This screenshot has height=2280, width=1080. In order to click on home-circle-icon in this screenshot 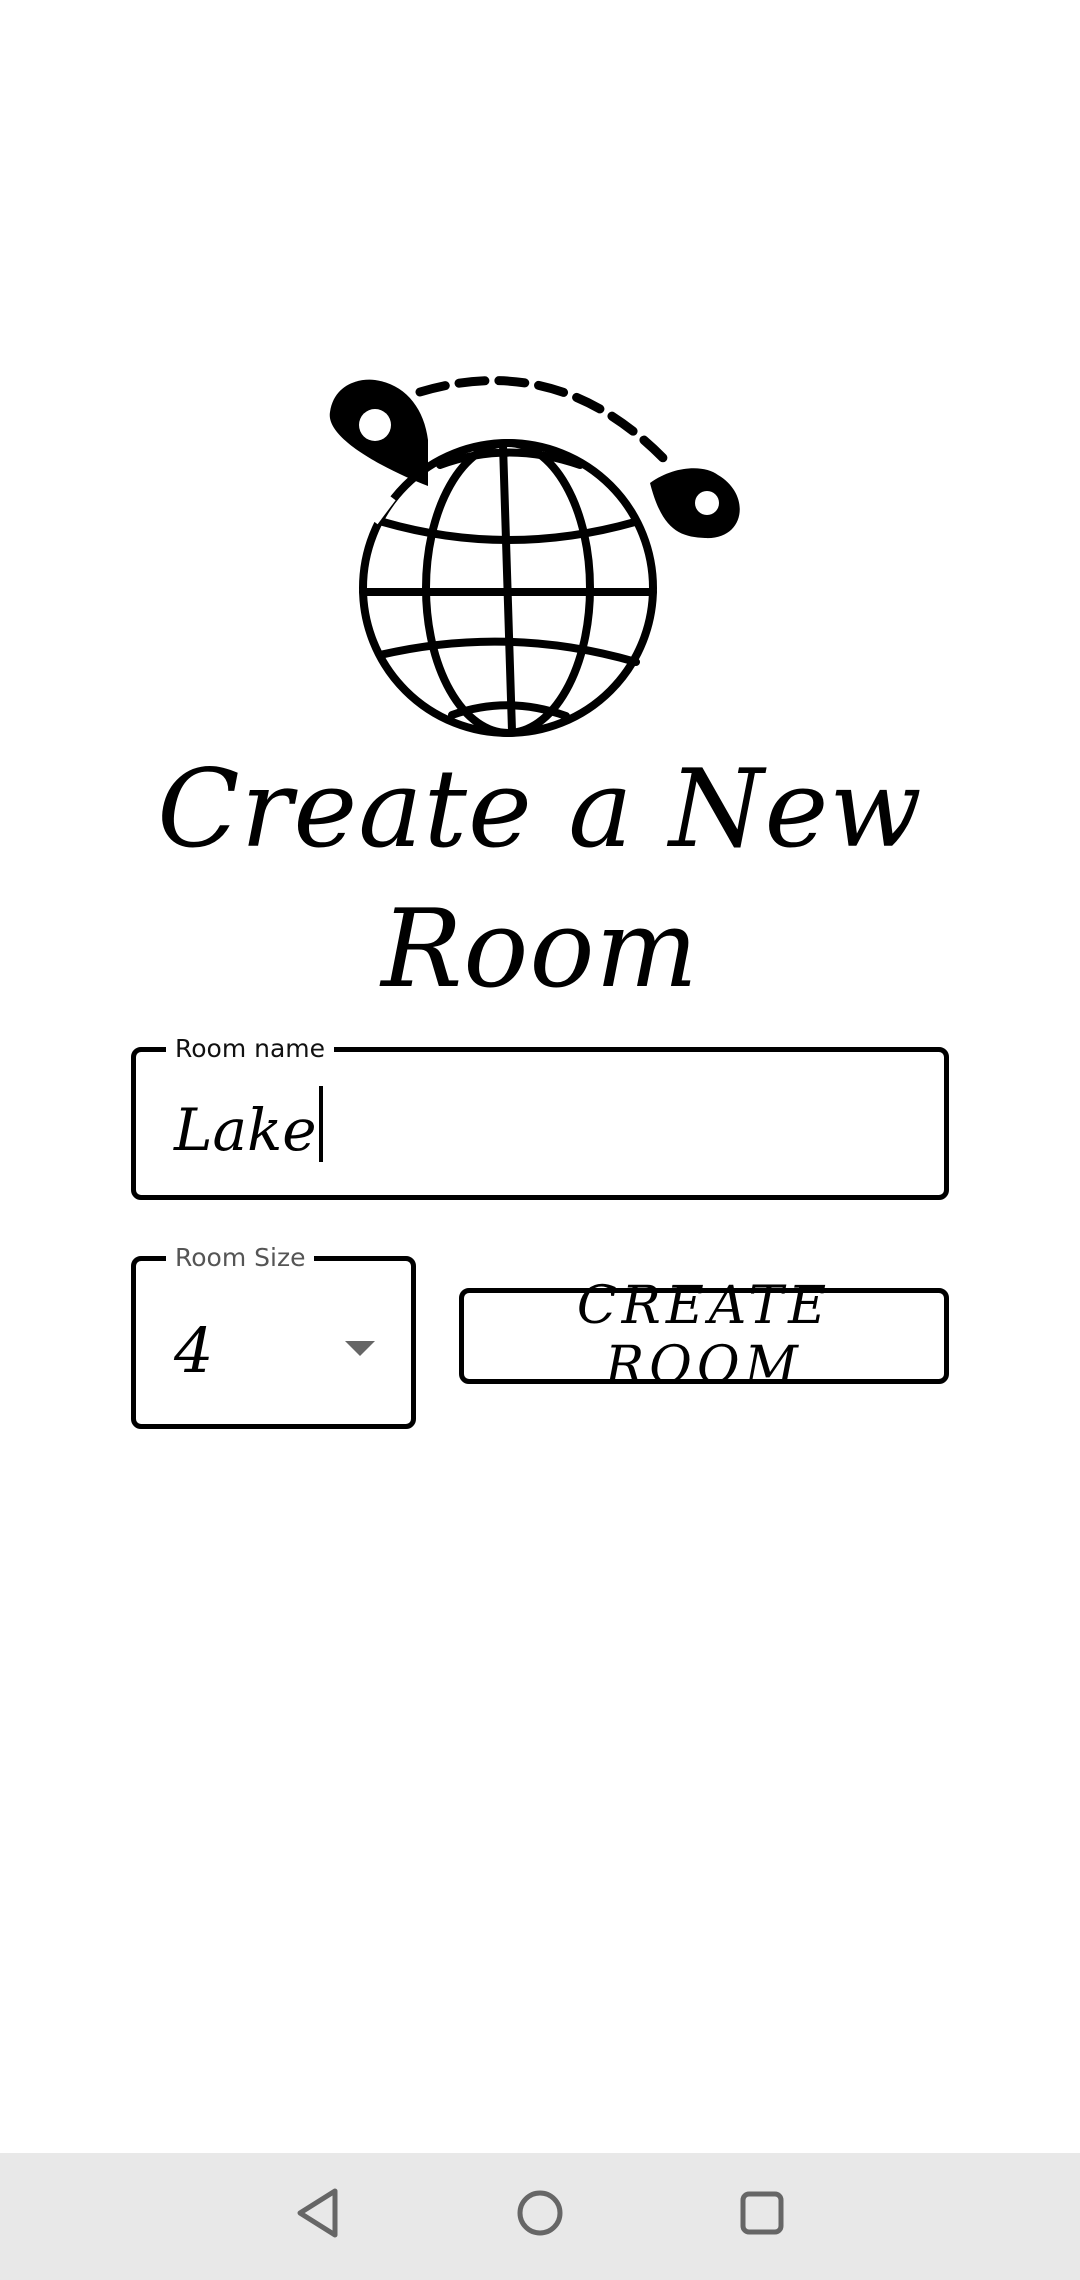, I will do `click(540, 2213)`.